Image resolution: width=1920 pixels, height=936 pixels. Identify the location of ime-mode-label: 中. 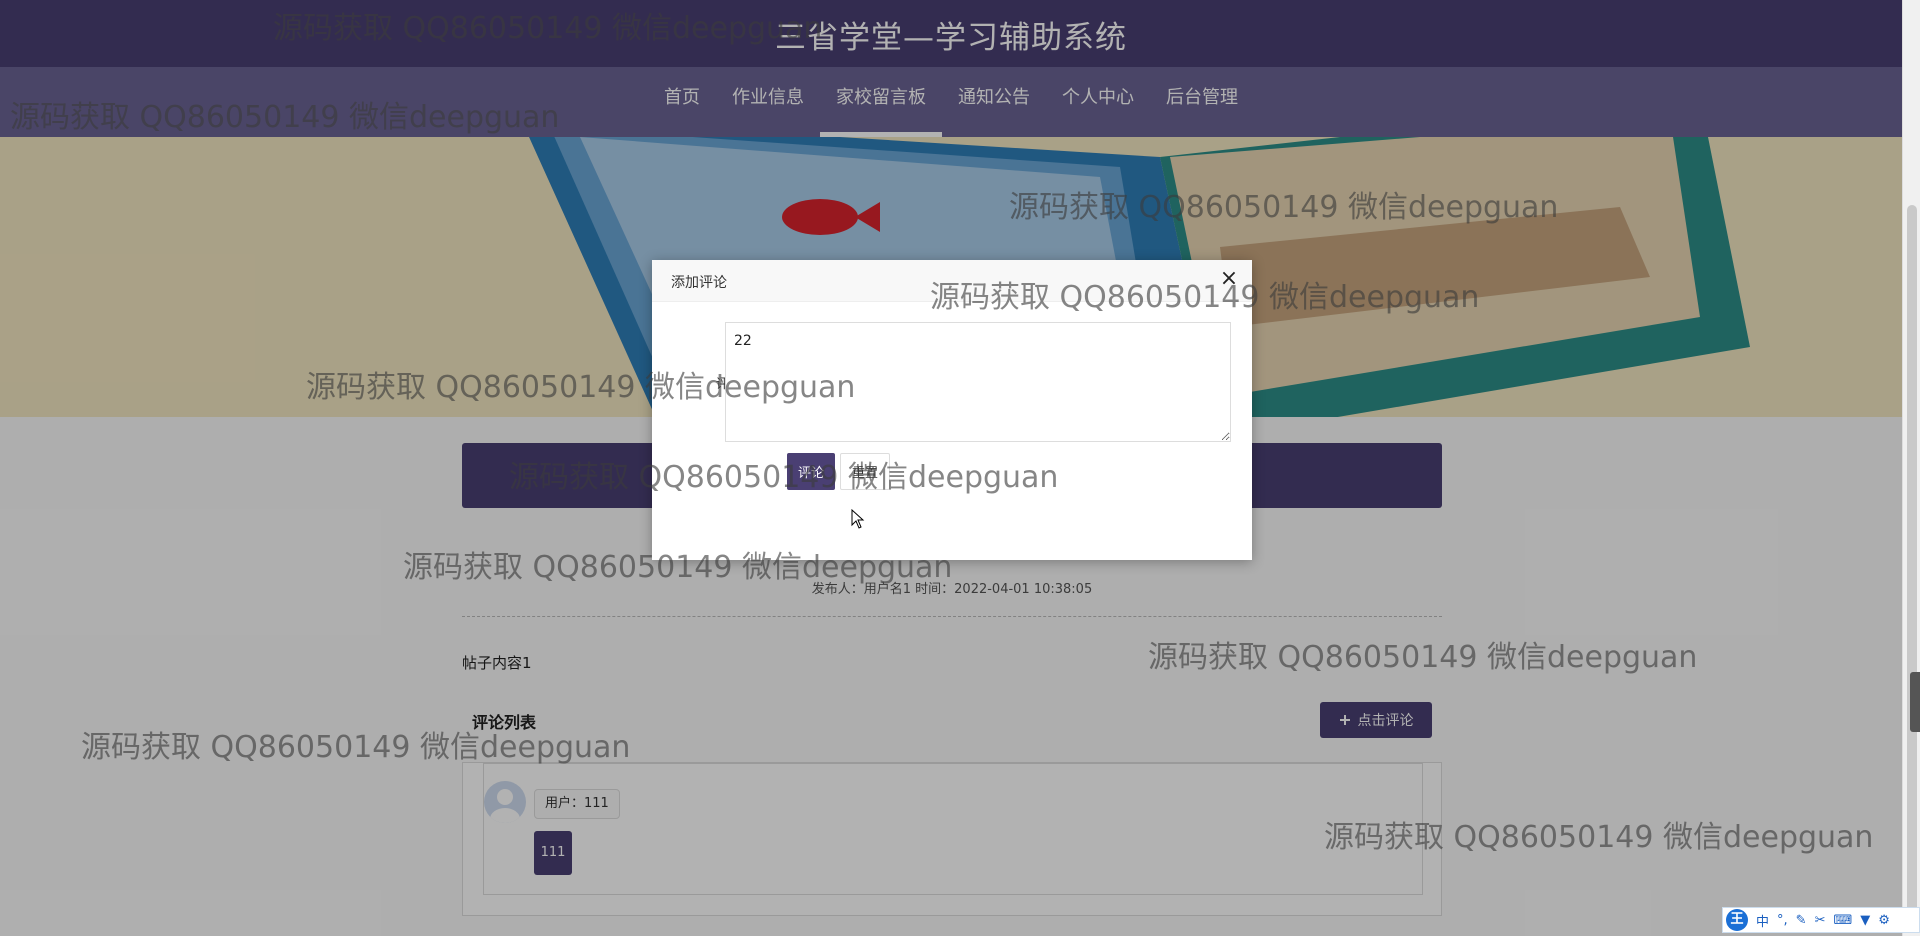
(1762, 920).